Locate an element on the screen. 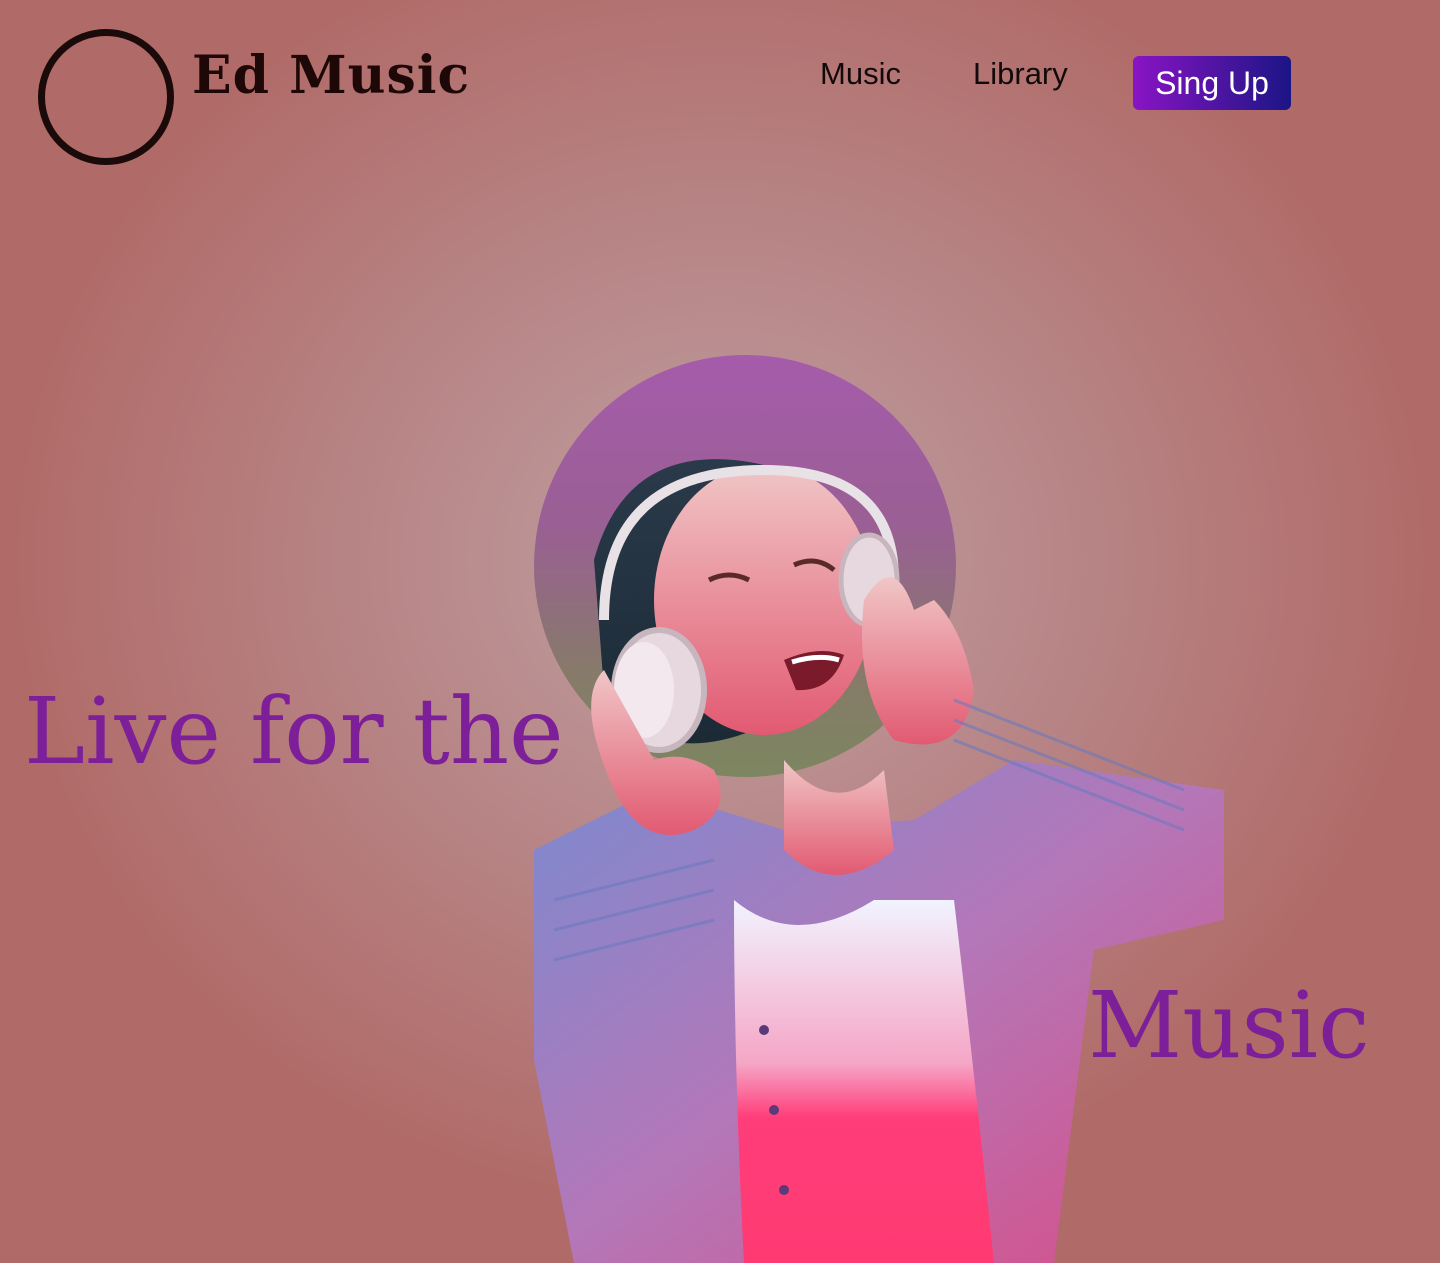 This screenshot has height=1263, width=1440. nav-link-music: Music is located at coordinates (860, 73).